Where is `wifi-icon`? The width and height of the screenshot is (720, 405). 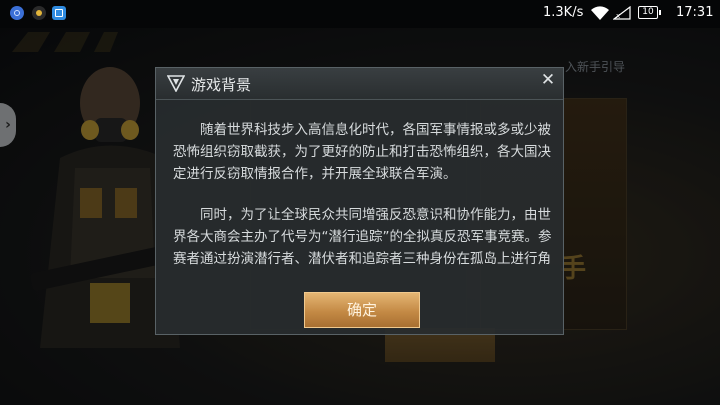 wifi-icon is located at coordinates (600, 13).